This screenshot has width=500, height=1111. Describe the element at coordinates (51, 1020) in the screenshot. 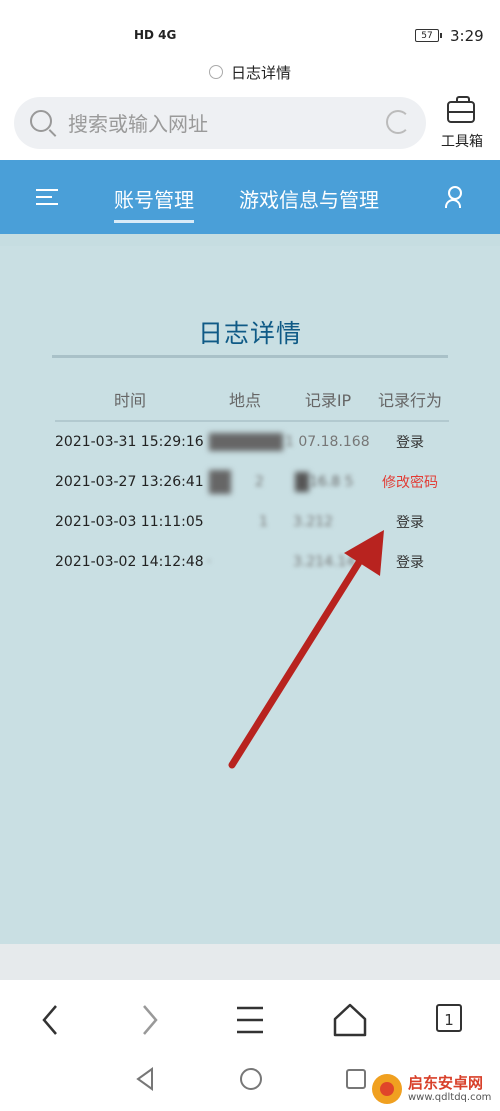

I see `back-icon` at that location.